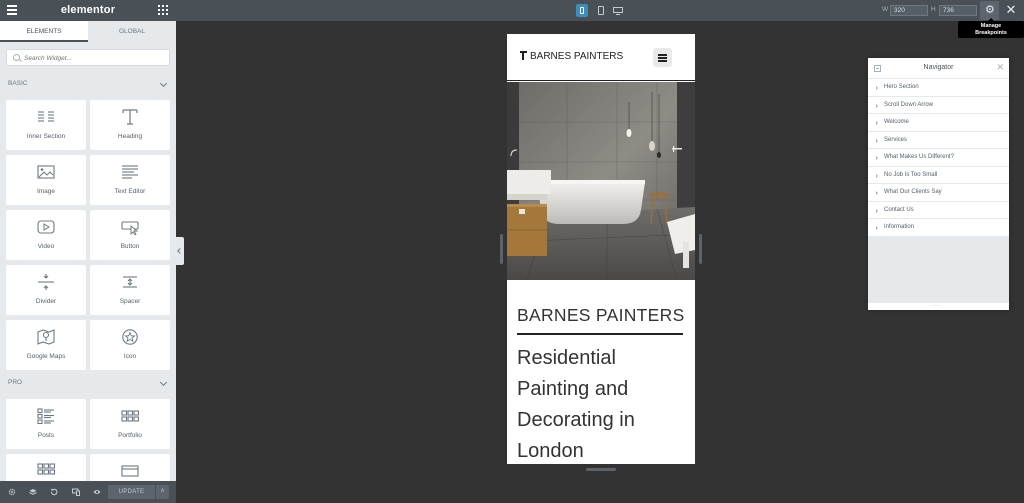 The width and height of the screenshot is (1024, 503). What do you see at coordinates (618, 10) in the screenshot?
I see `desktop-device-icon` at bounding box center [618, 10].